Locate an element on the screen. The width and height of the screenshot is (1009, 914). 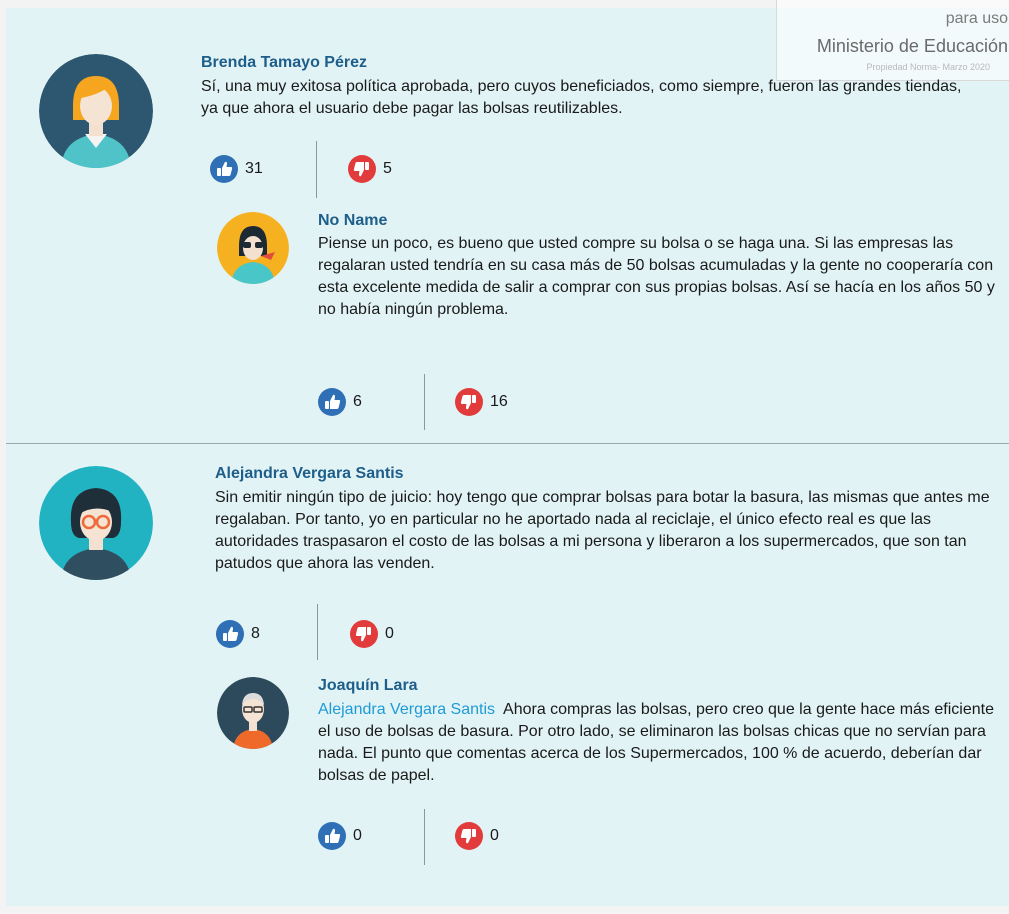
reply-dislike-button: 16 is located at coordinates (481, 402).